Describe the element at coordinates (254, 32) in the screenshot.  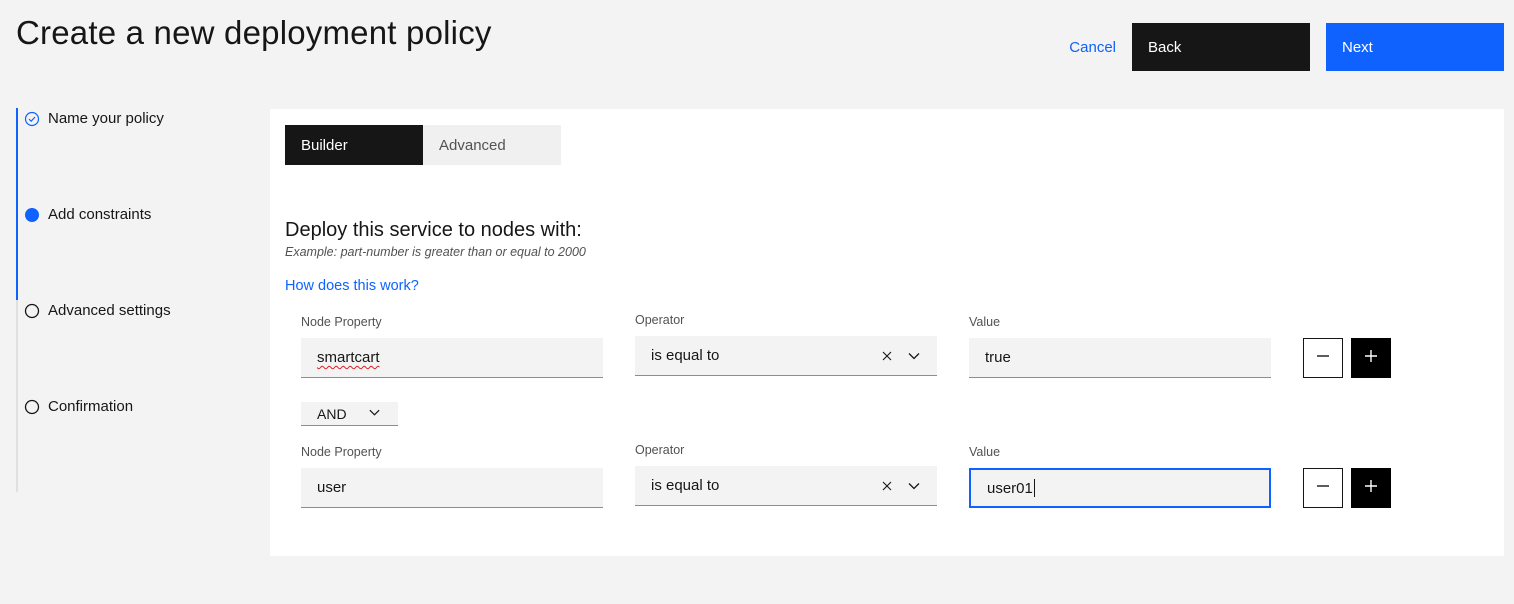
I see `page-title: Create a new deployment policy` at that location.